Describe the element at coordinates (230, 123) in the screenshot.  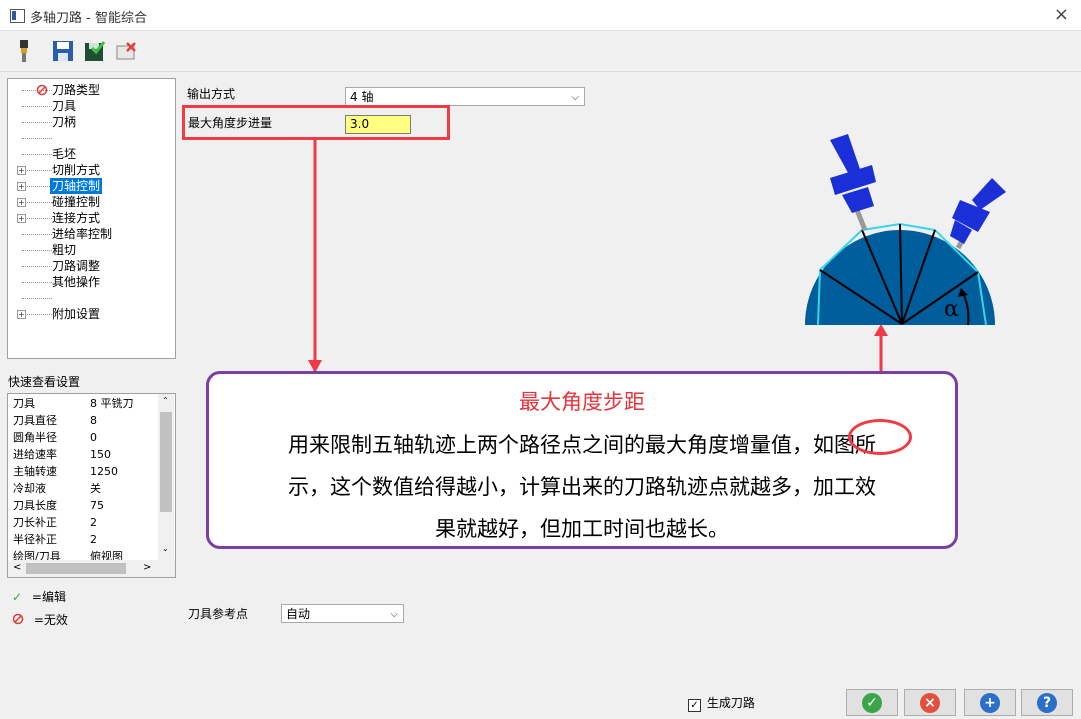
I see `max-angle-label: 最大角度步进量` at that location.